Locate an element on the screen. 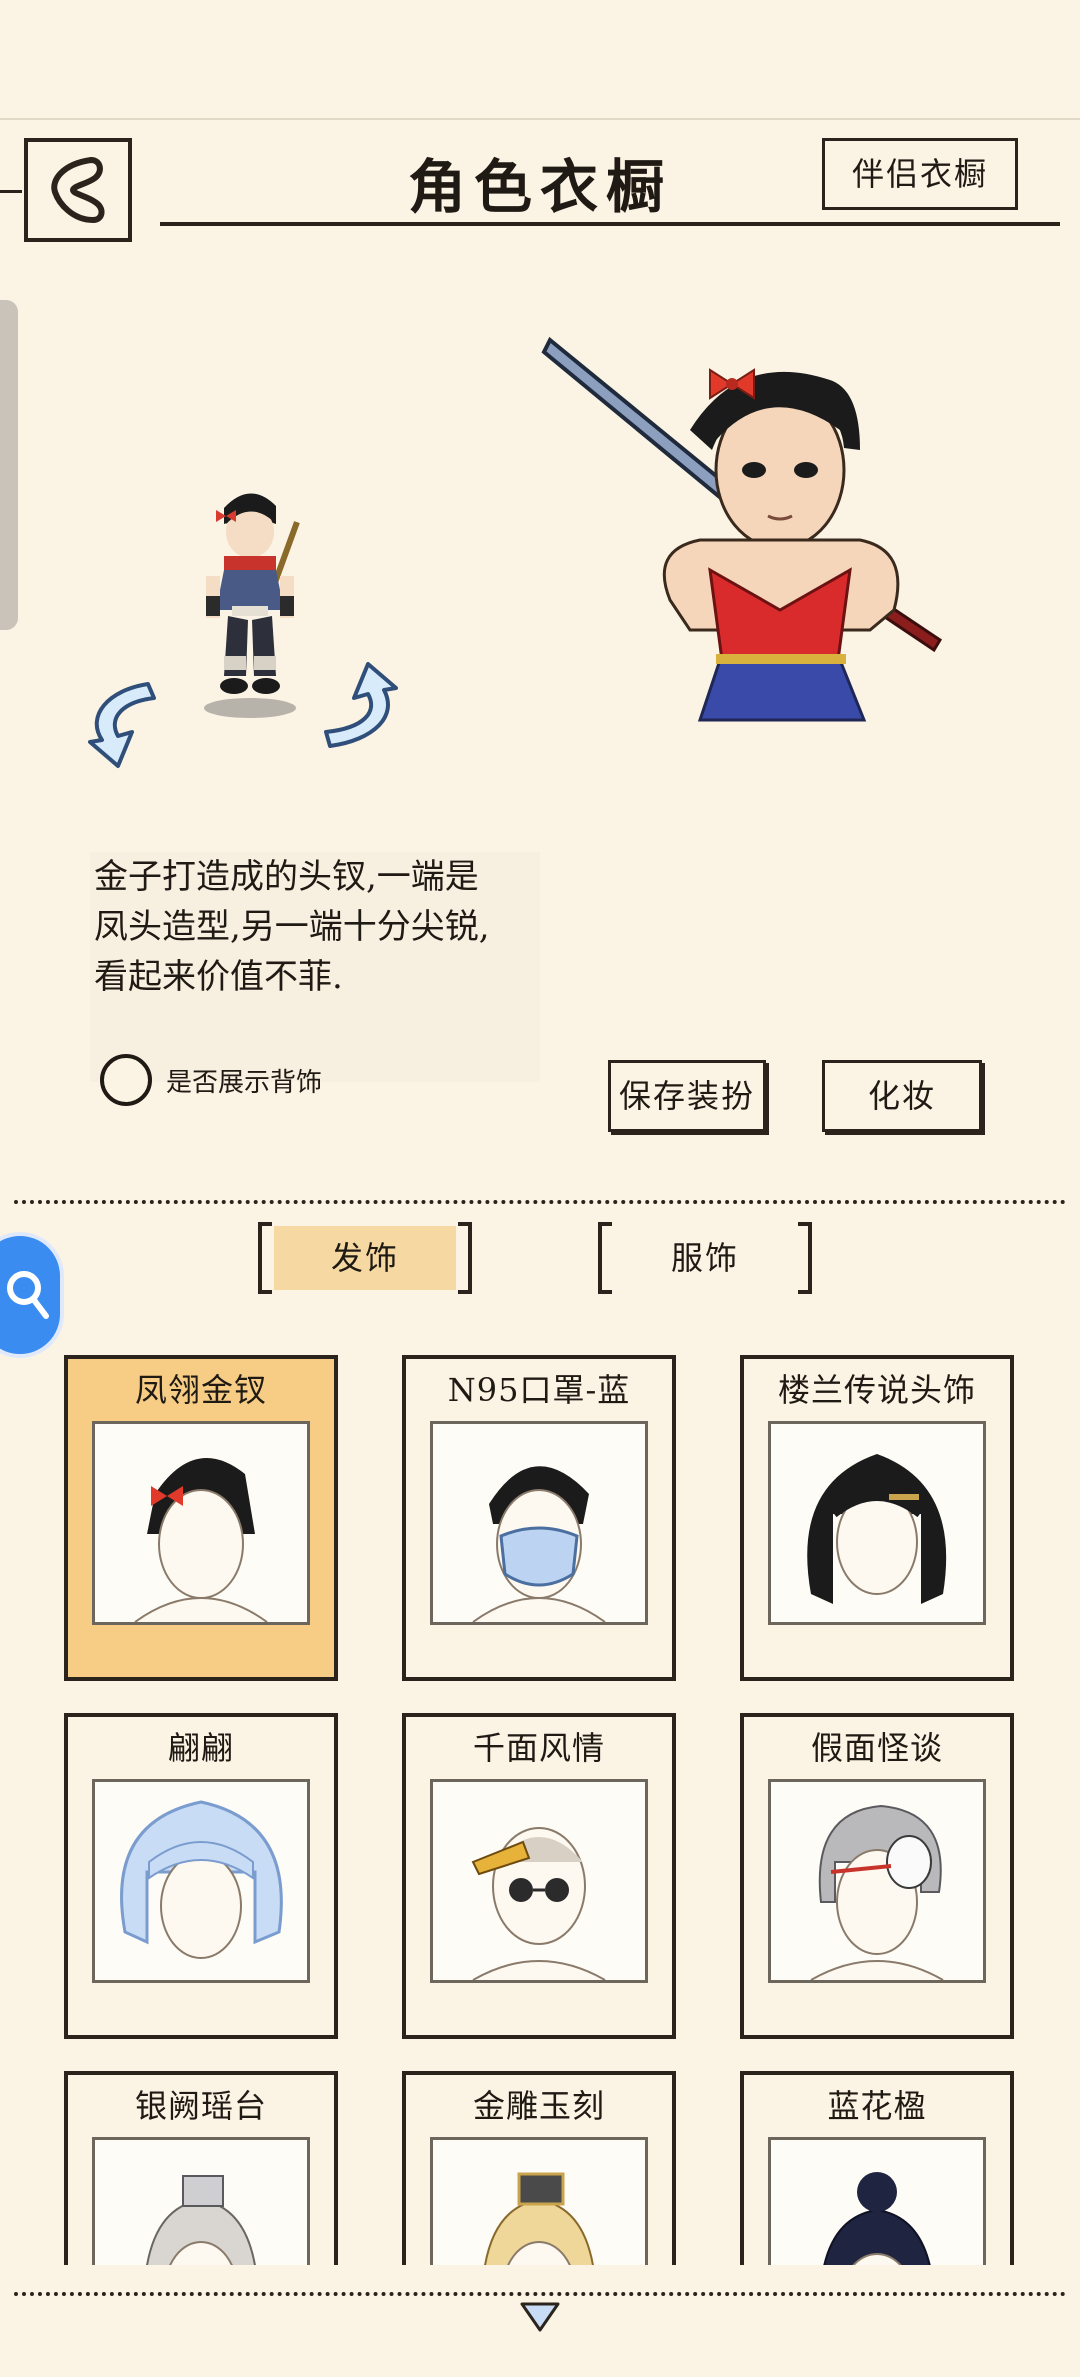  tab-hair-accessory: 发饰 is located at coordinates (365, 1258).